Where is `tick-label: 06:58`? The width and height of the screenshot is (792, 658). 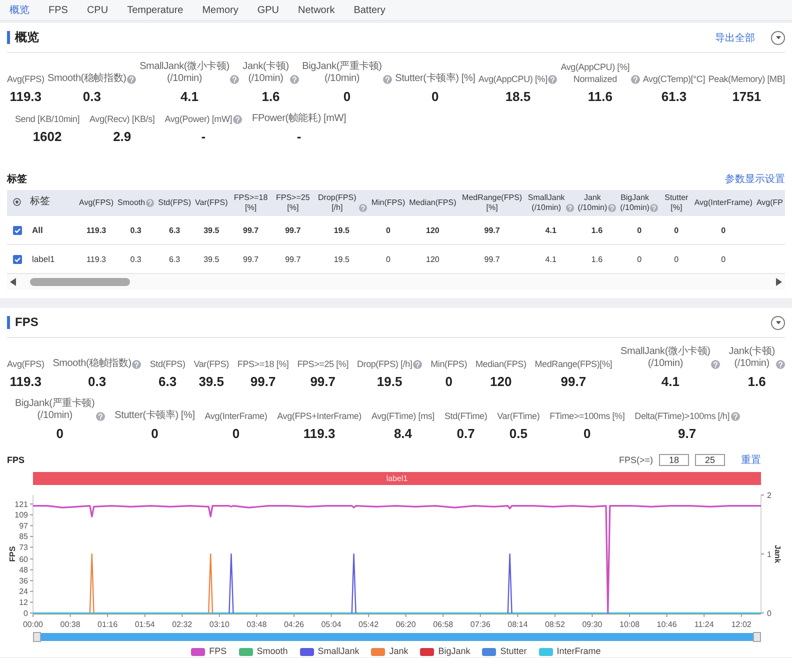
tick-label: 06:58 is located at coordinates (443, 624).